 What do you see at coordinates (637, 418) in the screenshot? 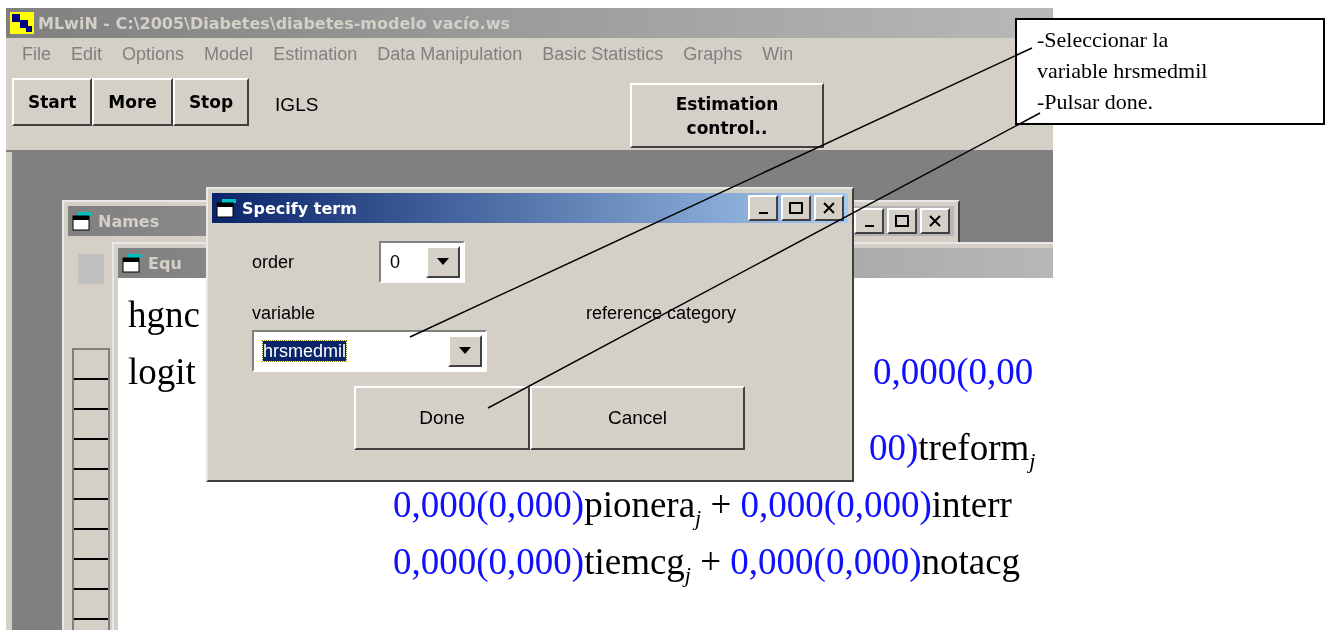
I see `dialog-button: Cancel` at bounding box center [637, 418].